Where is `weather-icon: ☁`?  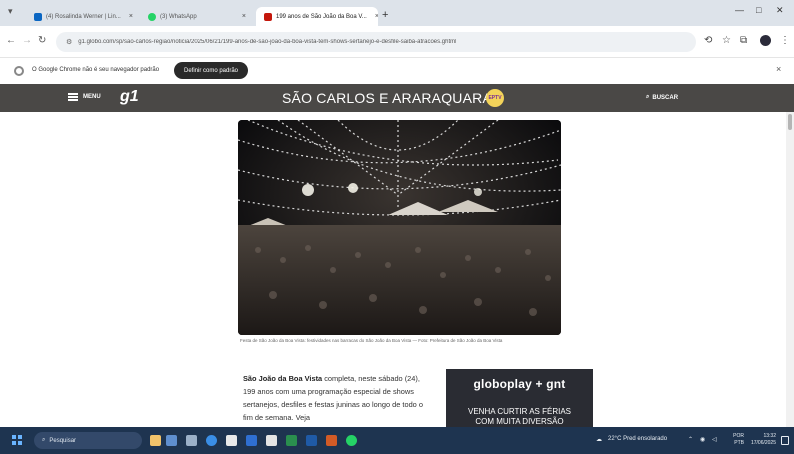
weather-icon: ☁ is located at coordinates (599, 440).